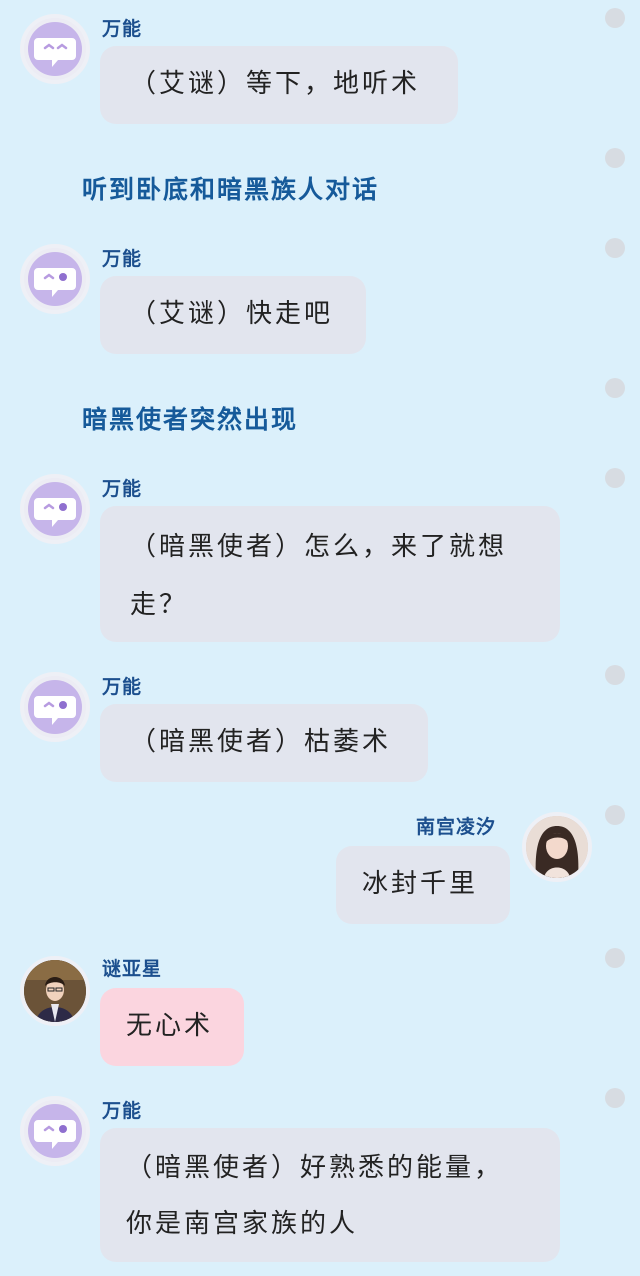 This screenshot has width=640, height=1276. What do you see at coordinates (231, 189) in the screenshot?
I see `narration-text: 听到卧底和暗黑族人对话` at bounding box center [231, 189].